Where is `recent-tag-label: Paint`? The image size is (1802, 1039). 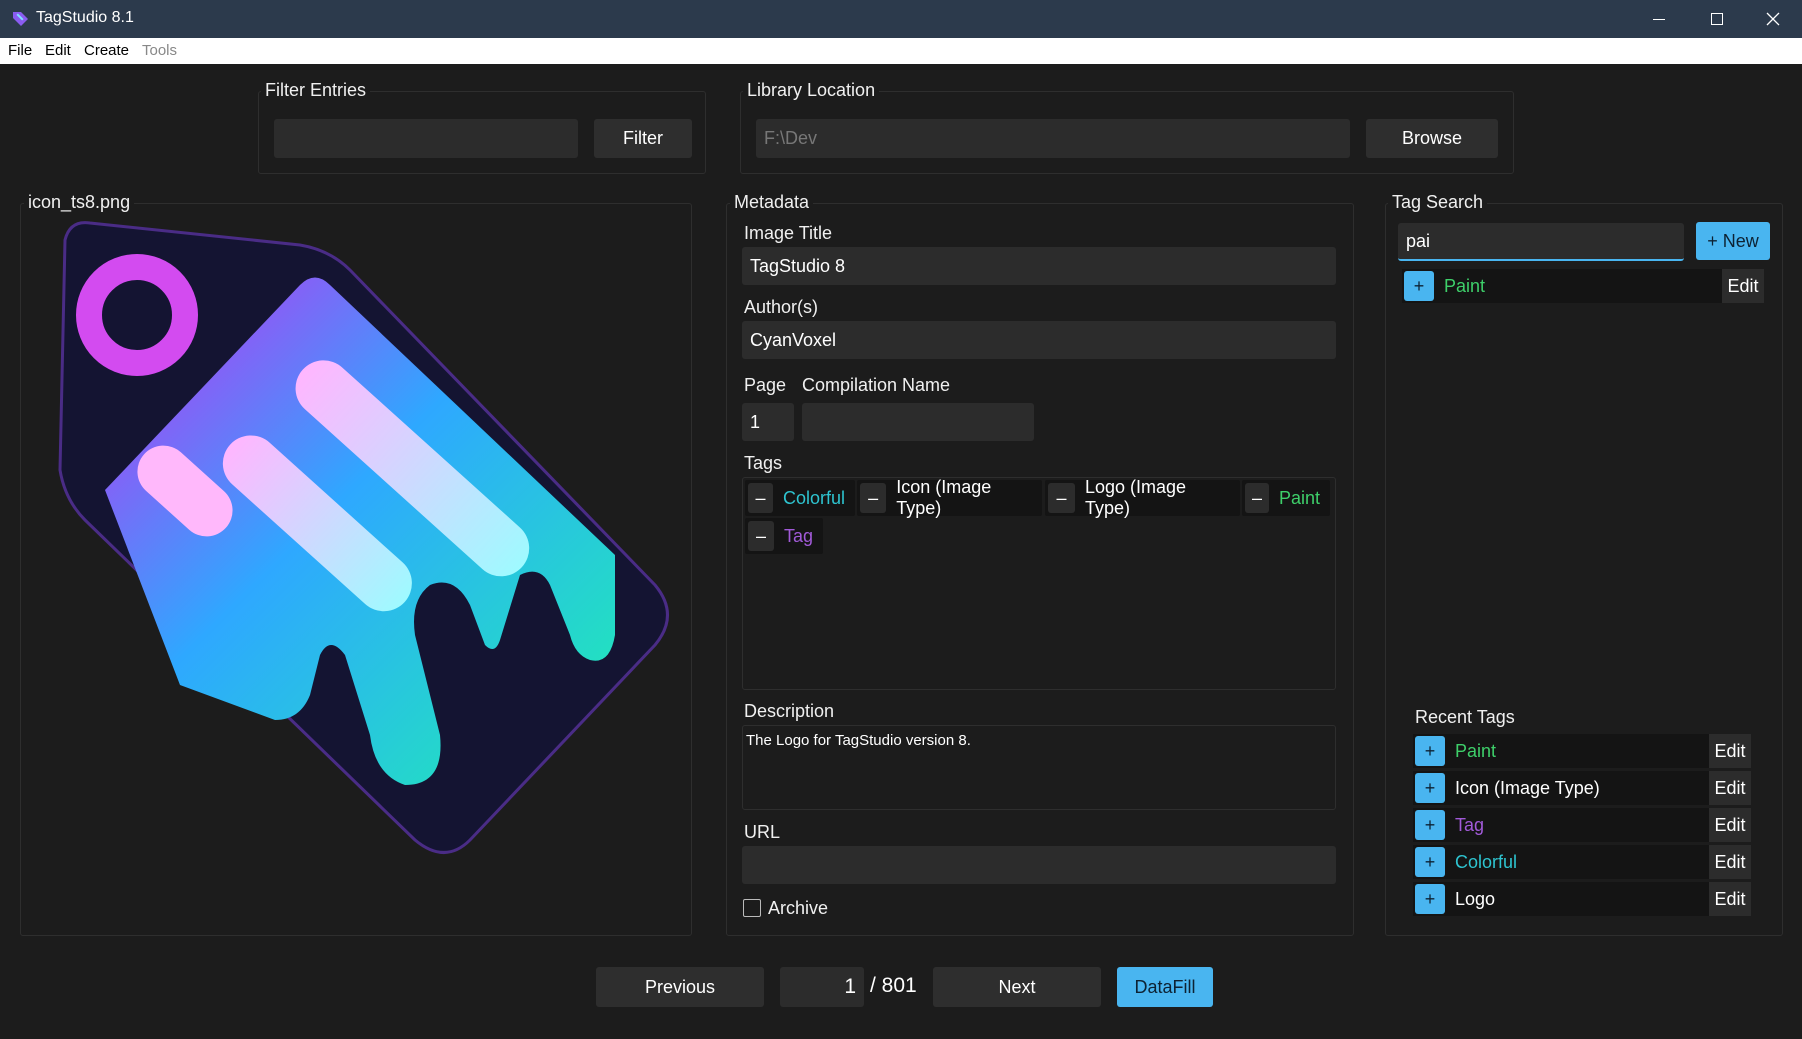 recent-tag-label: Paint is located at coordinates (1476, 750).